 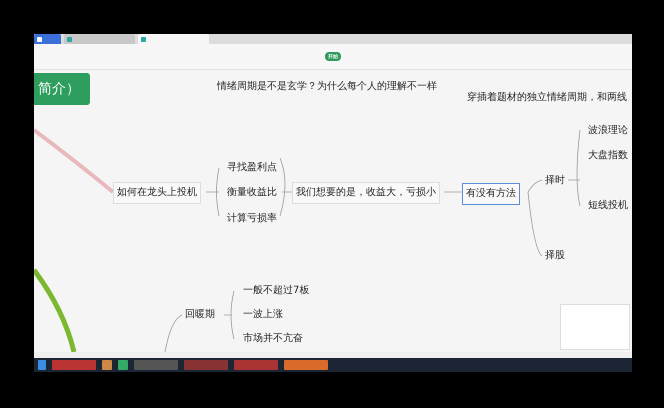 I want to click on mind-map-node: 择时, so click(x=555, y=181).